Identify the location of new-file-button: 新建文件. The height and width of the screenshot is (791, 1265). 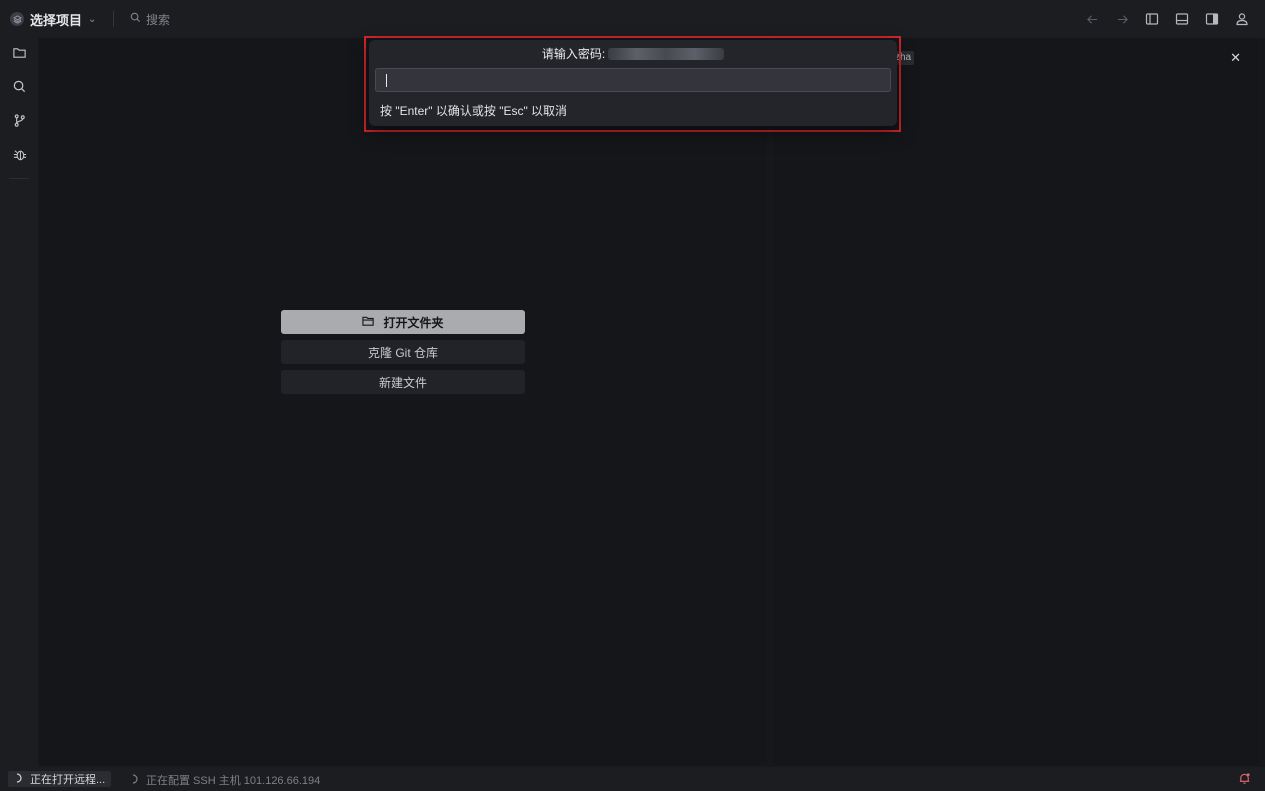
(403, 382).